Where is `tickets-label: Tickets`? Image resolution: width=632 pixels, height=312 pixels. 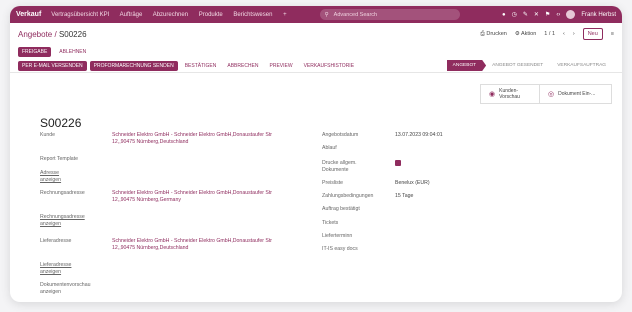
tickets-label: Tickets is located at coordinates (330, 223).